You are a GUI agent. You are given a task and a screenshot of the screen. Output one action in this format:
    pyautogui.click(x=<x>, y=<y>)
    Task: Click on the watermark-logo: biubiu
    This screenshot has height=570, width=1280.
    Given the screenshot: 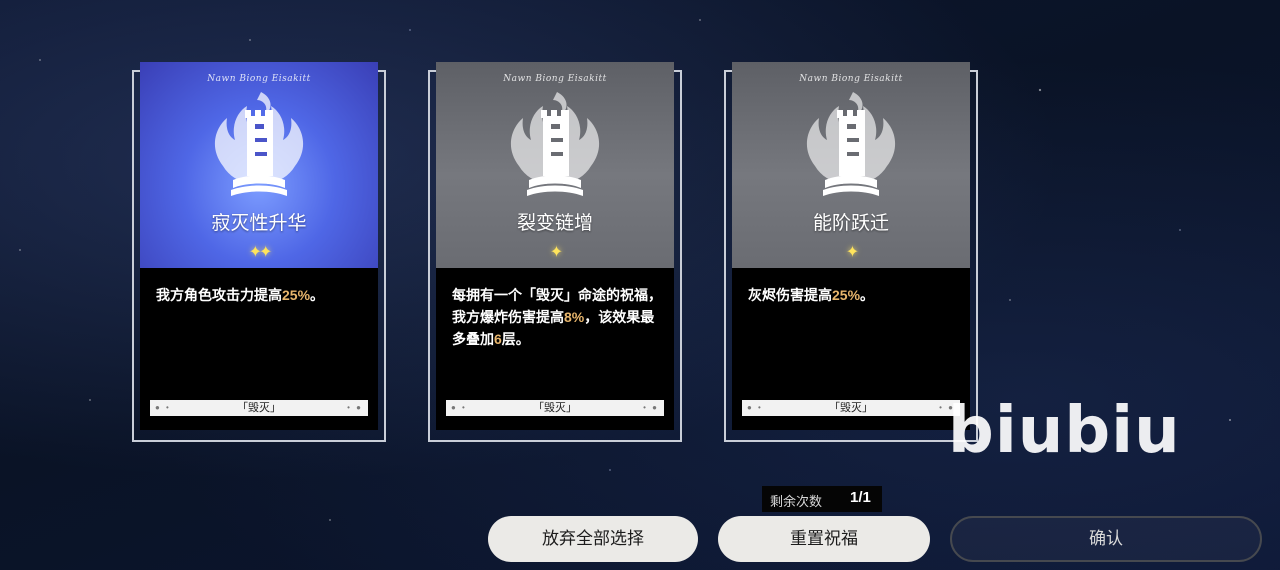 What is the action you would take?
    pyautogui.click(x=1064, y=431)
    